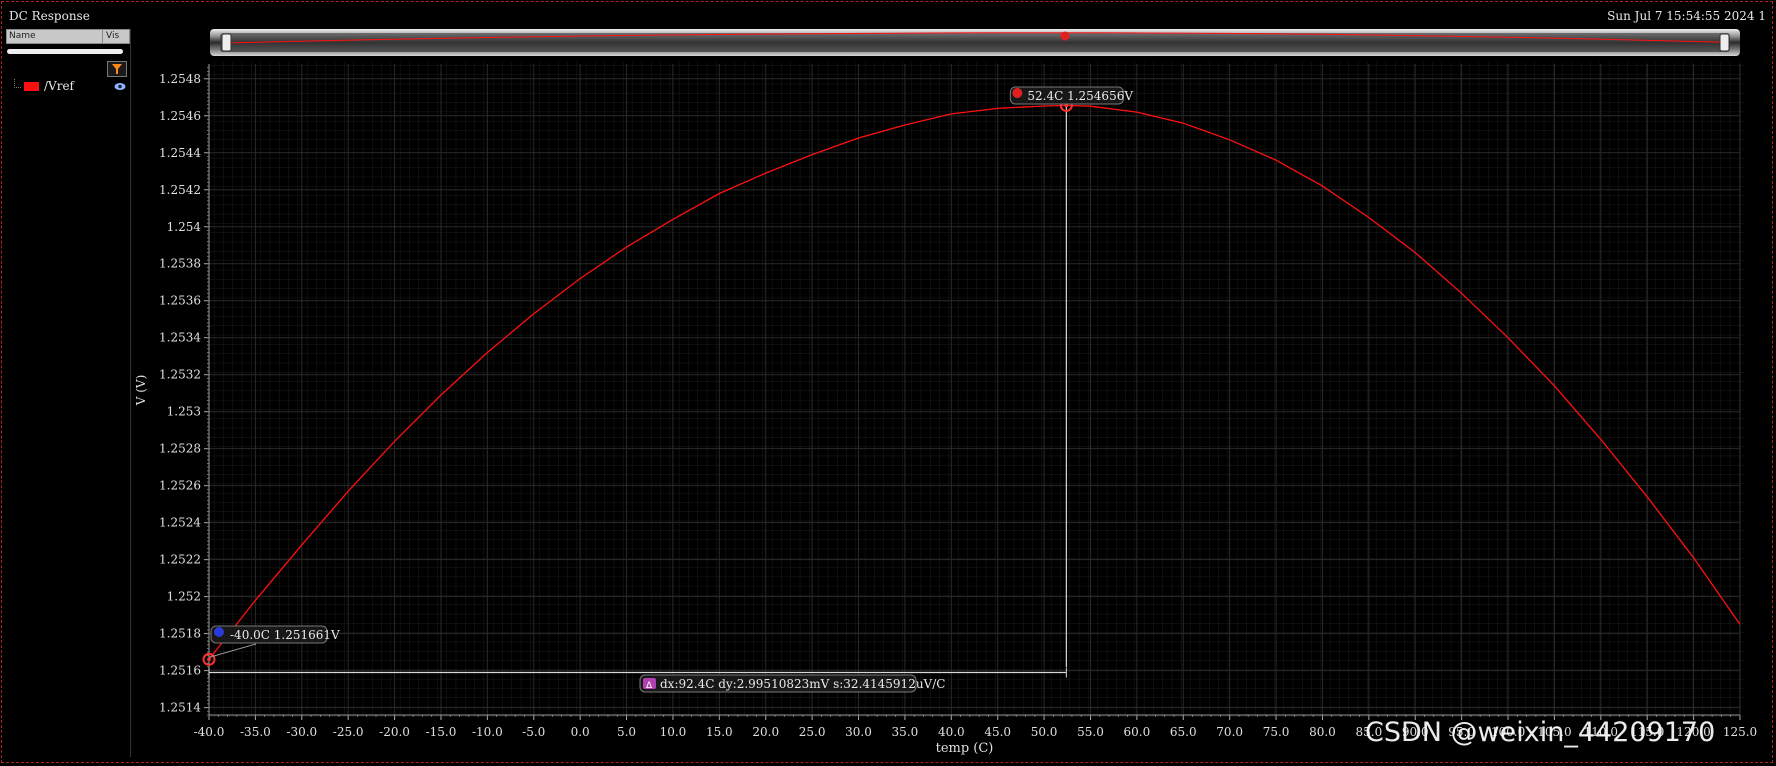 This screenshot has height=766, width=1776. Describe the element at coordinates (394, 732) in the screenshot. I see `x-tick-label: -20.0` at that location.